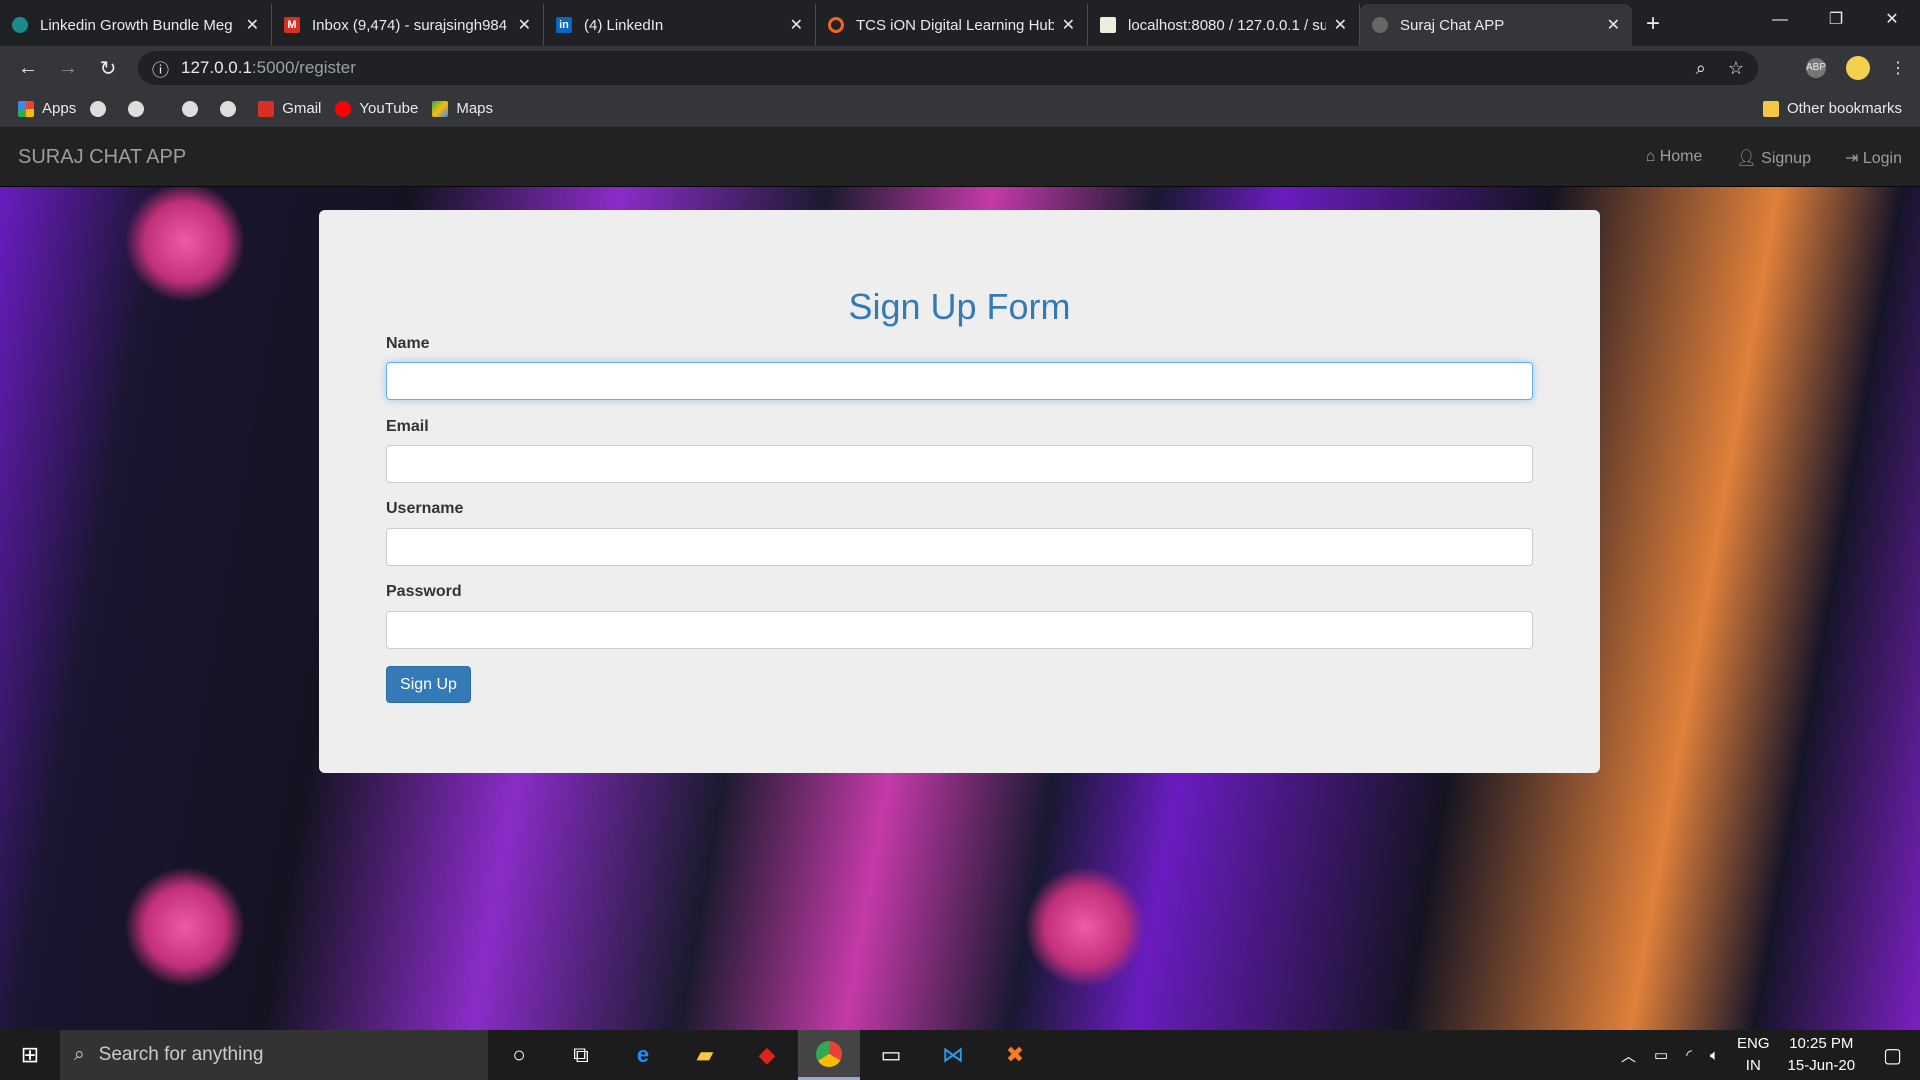  What do you see at coordinates (1892, 20) in the screenshot?
I see `close-window-icon: ✕` at bounding box center [1892, 20].